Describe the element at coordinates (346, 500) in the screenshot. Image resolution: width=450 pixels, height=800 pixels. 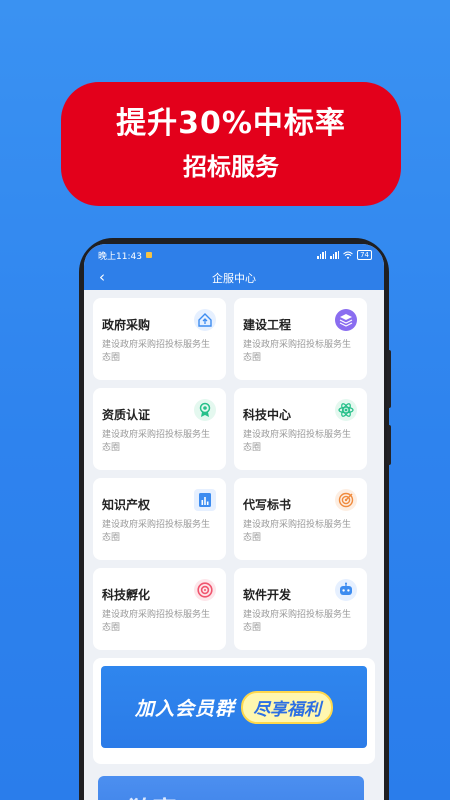
I see `target-icon` at that location.